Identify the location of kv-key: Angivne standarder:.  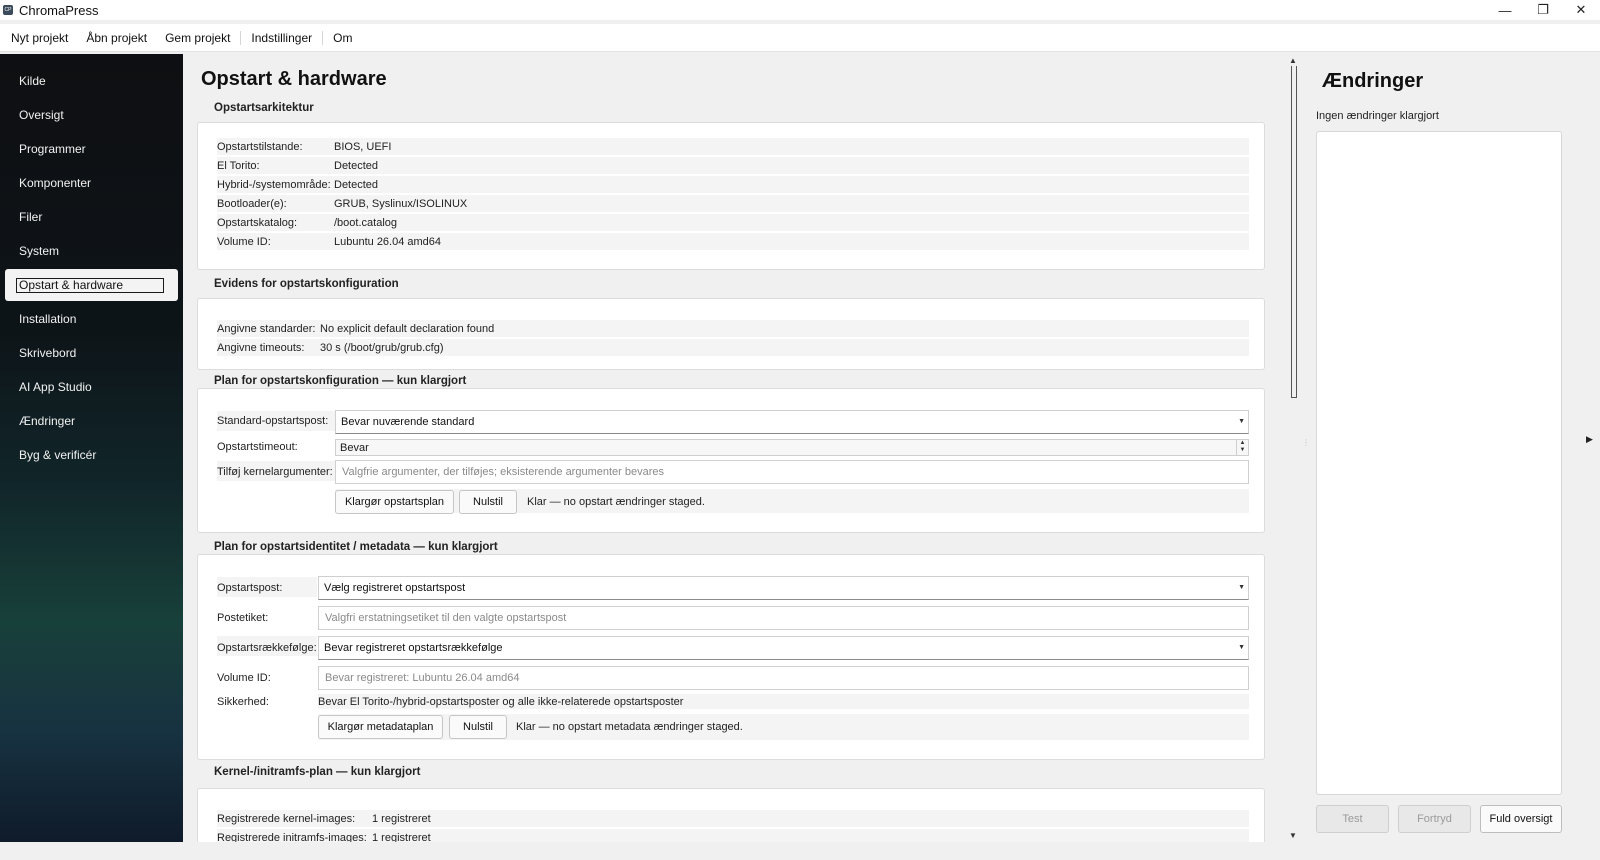
(266, 328).